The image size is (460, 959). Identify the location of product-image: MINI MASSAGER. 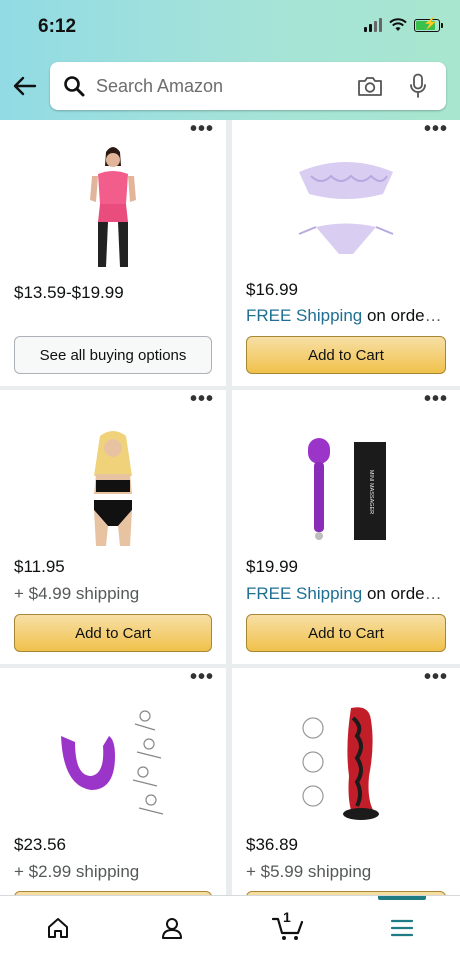
(346, 495).